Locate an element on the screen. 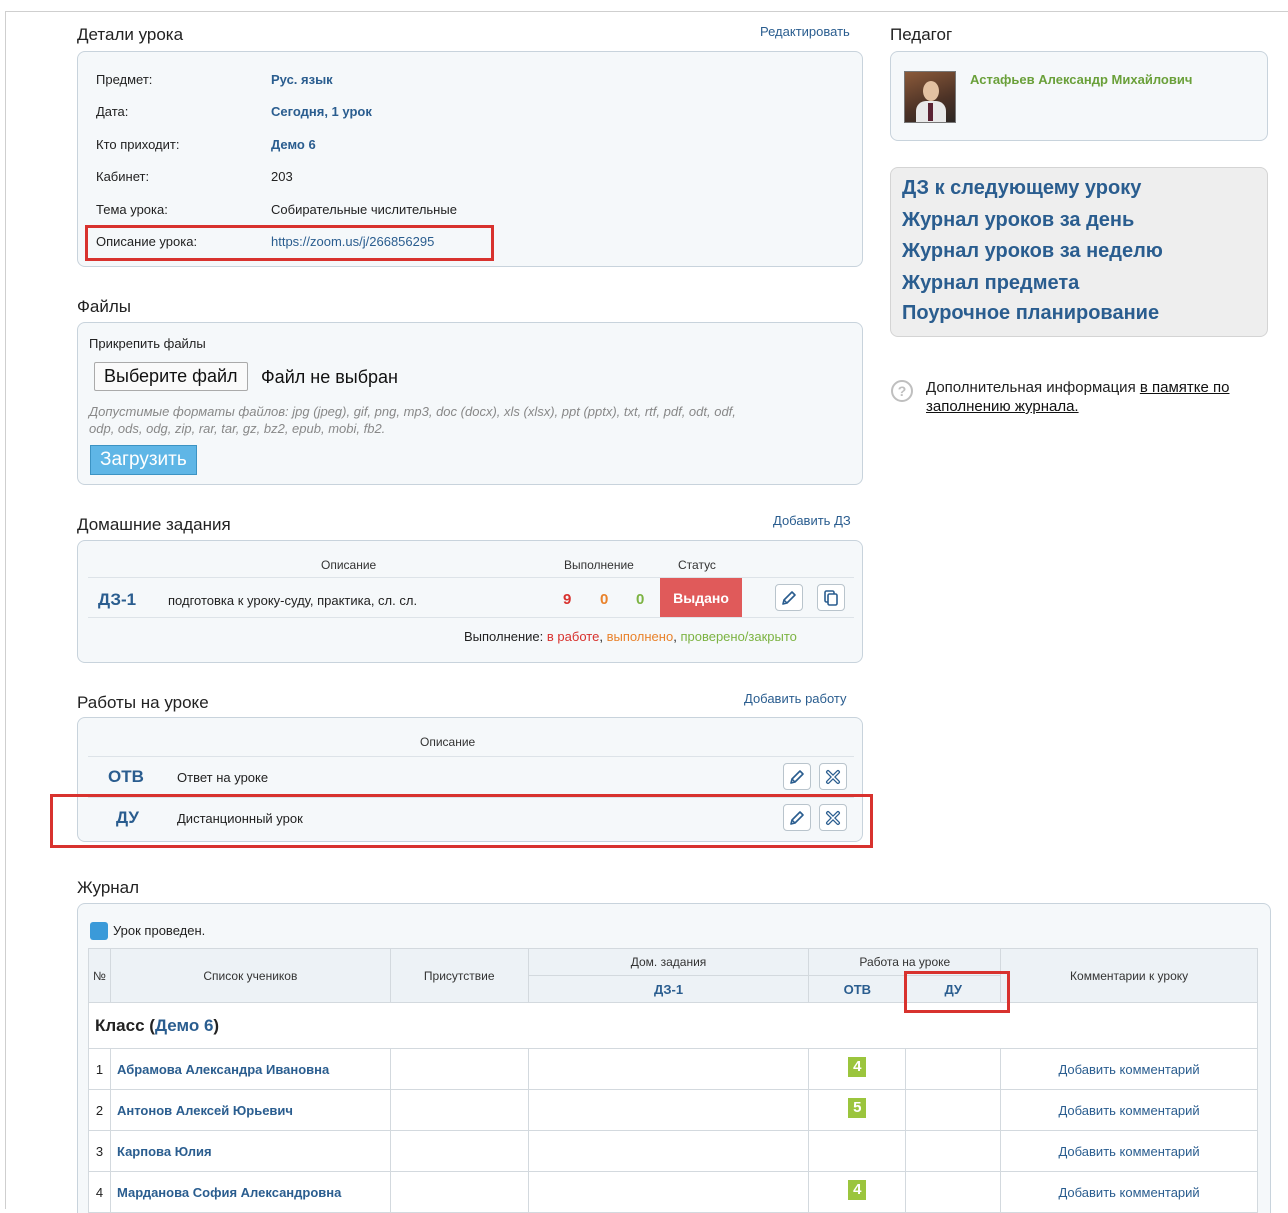 This screenshot has height=1213, width=1288. copy-homework-button is located at coordinates (831, 597).